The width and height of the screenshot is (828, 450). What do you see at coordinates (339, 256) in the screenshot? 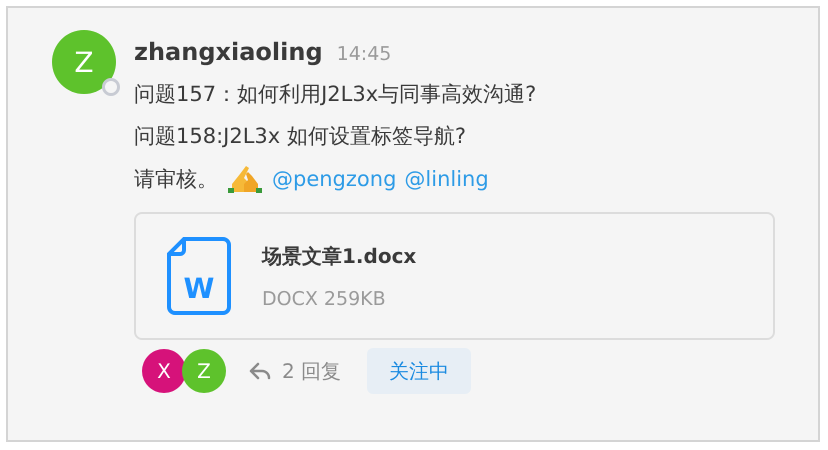
I see `file-name: 场景文章1.docx` at bounding box center [339, 256].